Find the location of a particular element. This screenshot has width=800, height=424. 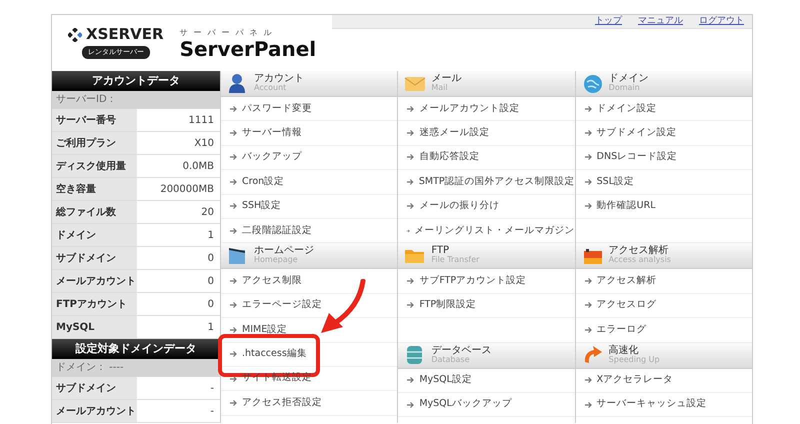

menu-link: エラーログ is located at coordinates (621, 329).